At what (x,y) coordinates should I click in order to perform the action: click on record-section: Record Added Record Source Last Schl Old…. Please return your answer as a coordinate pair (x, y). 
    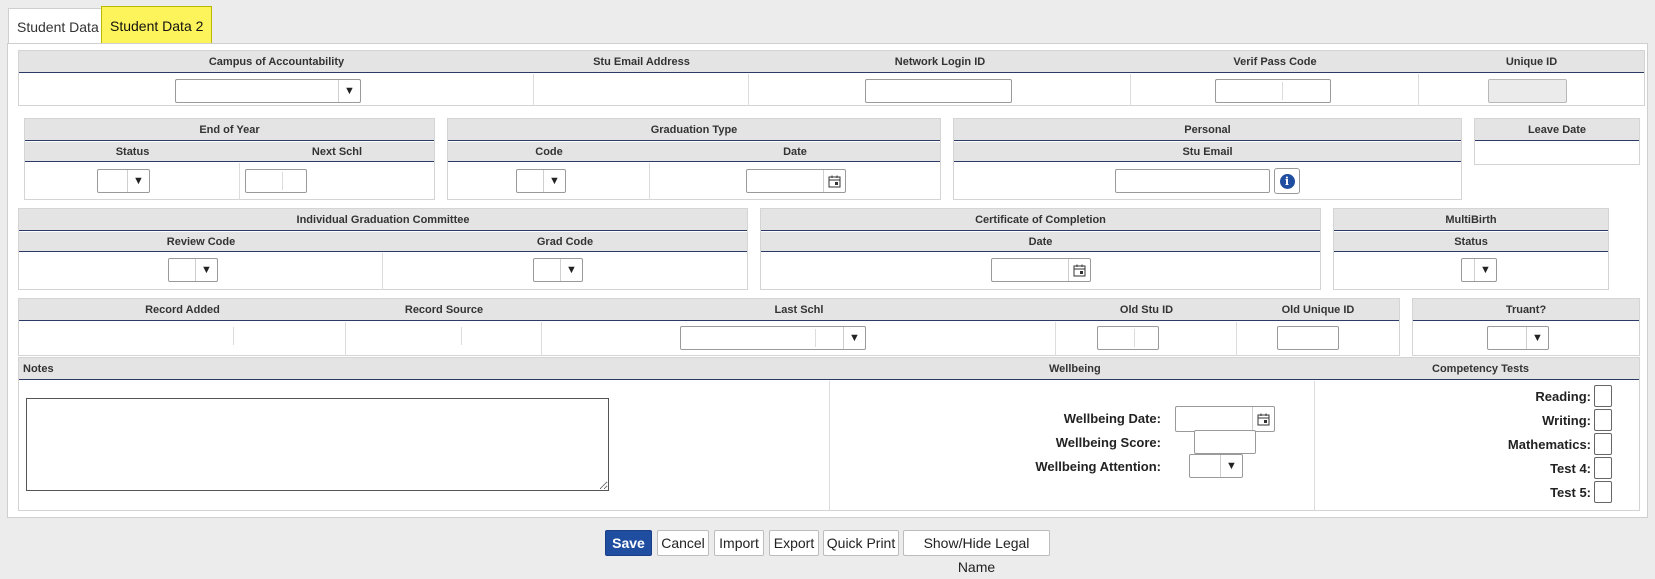
    Looking at the image, I should click on (709, 327).